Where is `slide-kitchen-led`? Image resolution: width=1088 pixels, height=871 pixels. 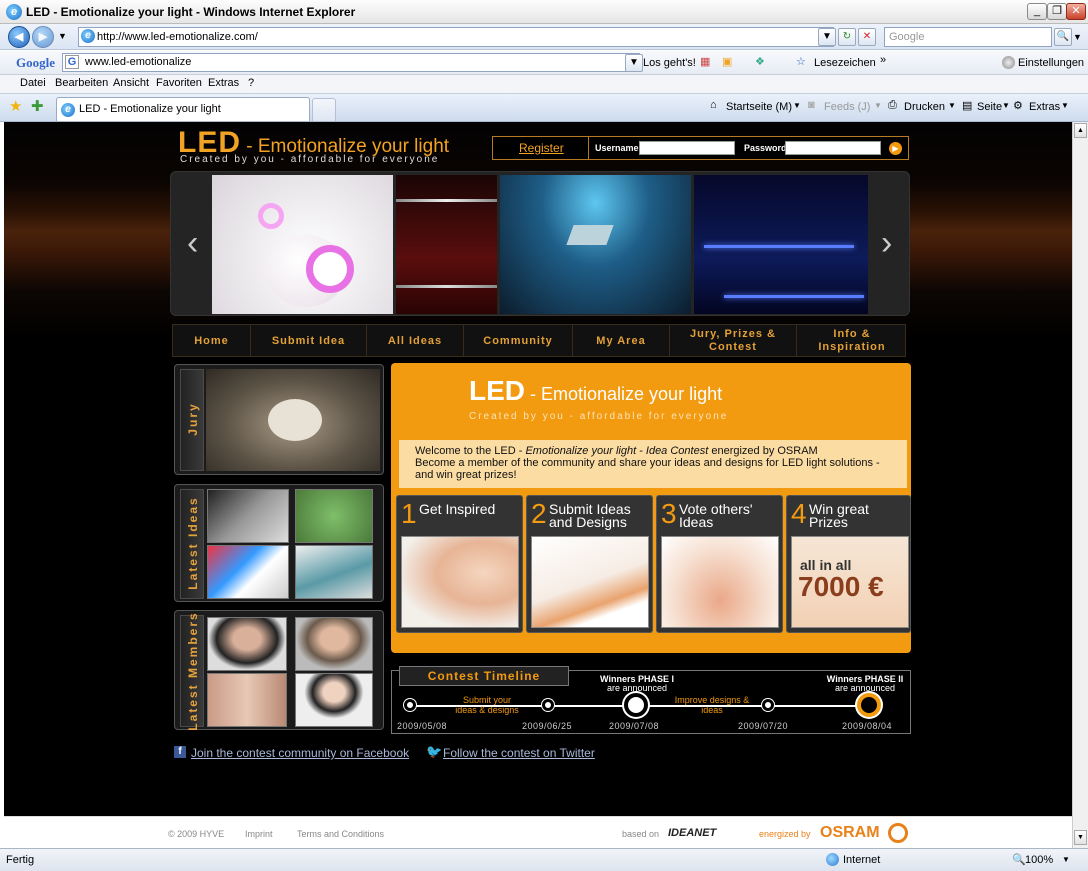 slide-kitchen-led is located at coordinates (781, 244).